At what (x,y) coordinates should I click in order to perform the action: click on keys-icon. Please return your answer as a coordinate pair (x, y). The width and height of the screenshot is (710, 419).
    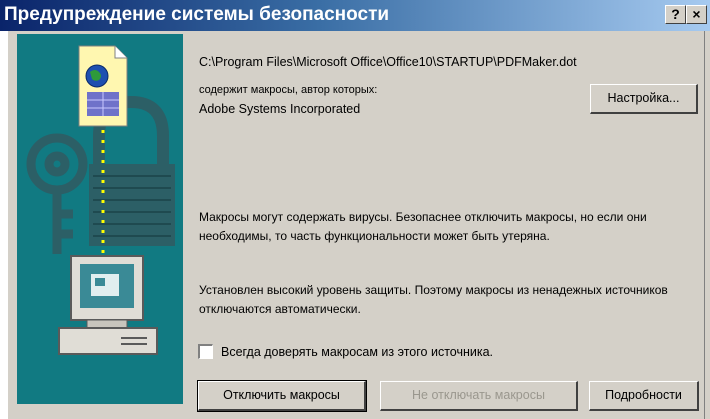
    Looking at the image, I should click on (57, 193).